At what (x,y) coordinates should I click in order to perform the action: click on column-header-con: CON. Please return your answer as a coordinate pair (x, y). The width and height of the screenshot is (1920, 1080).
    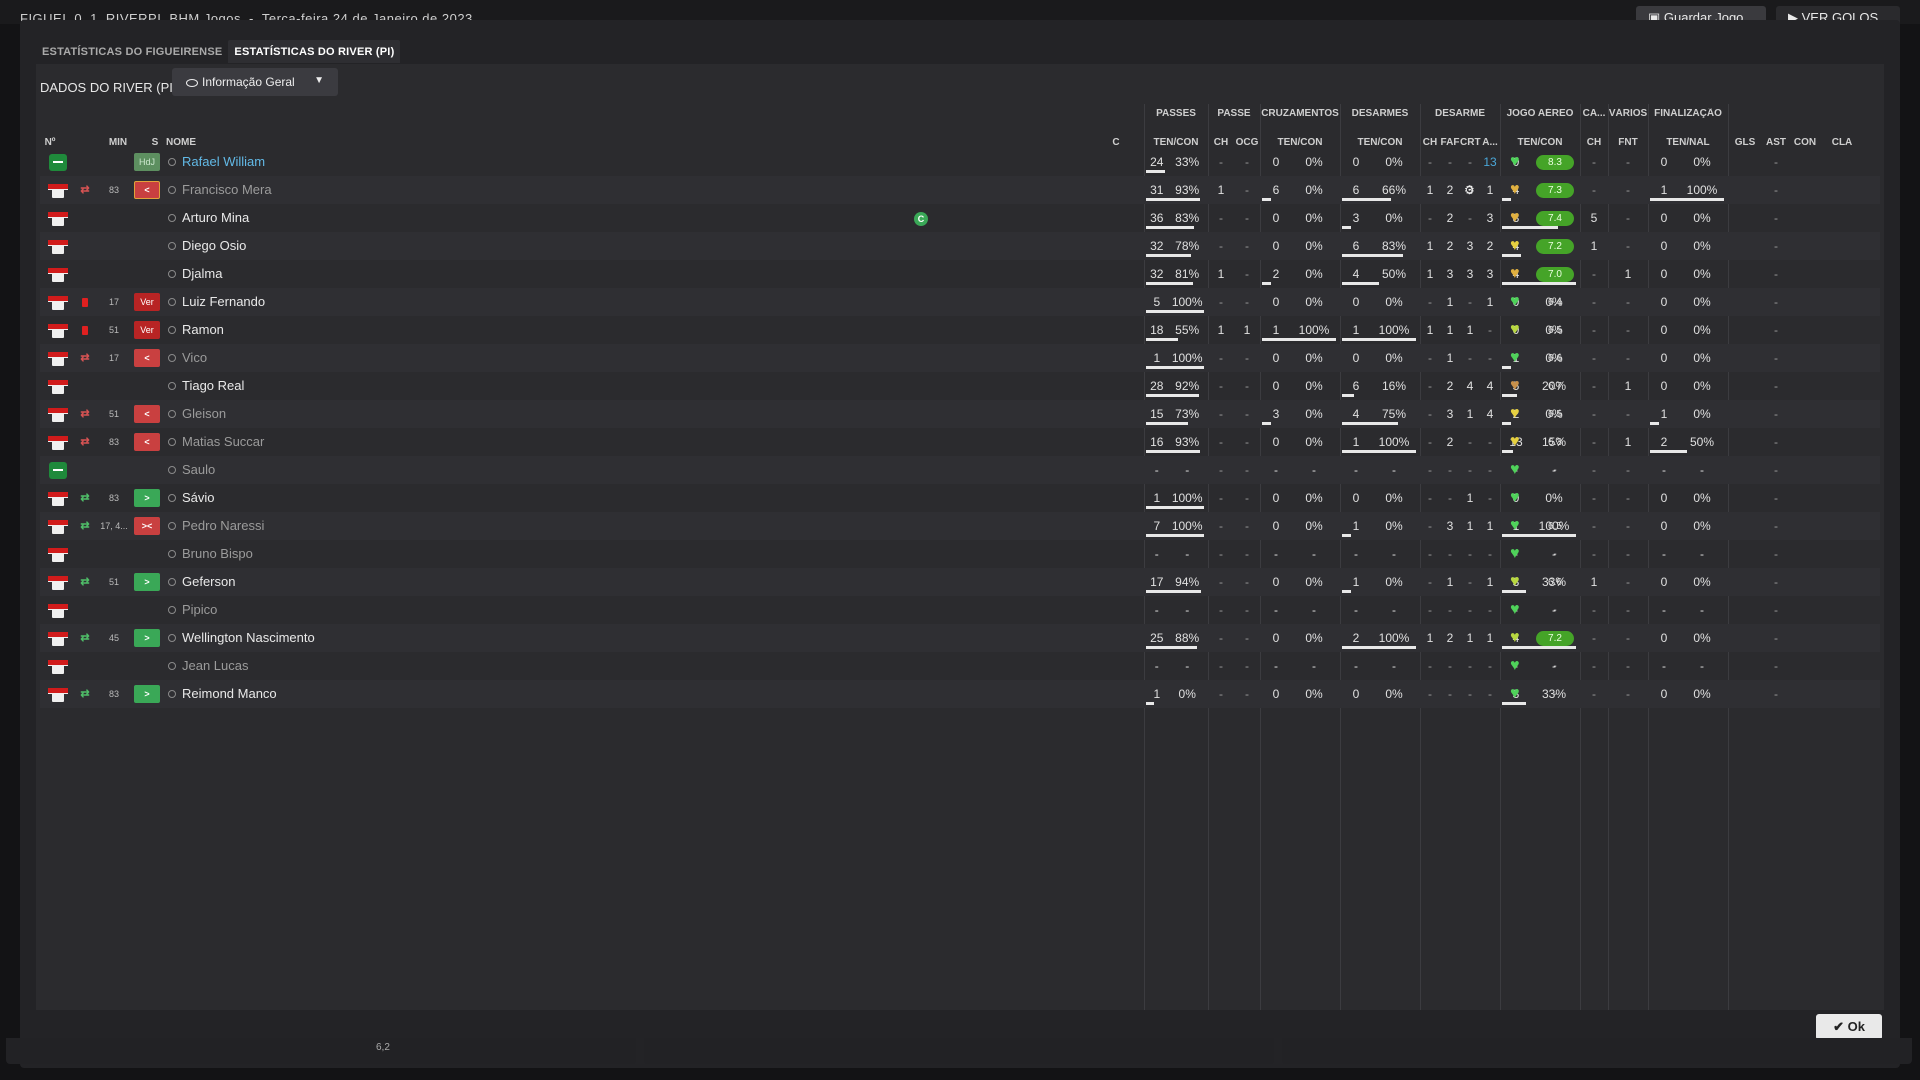
    Looking at the image, I should click on (1805, 142).